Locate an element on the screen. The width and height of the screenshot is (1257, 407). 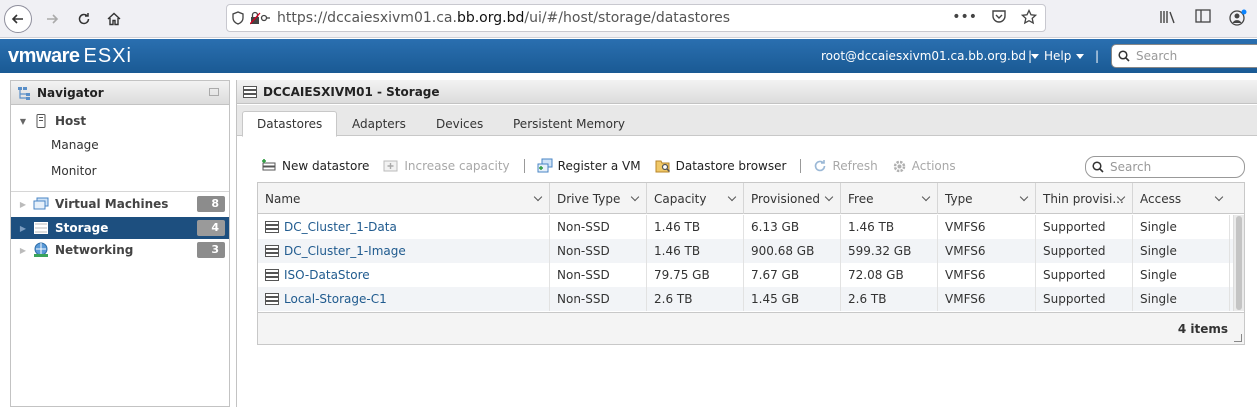
caret-down-icon is located at coordinates (1035, 56).